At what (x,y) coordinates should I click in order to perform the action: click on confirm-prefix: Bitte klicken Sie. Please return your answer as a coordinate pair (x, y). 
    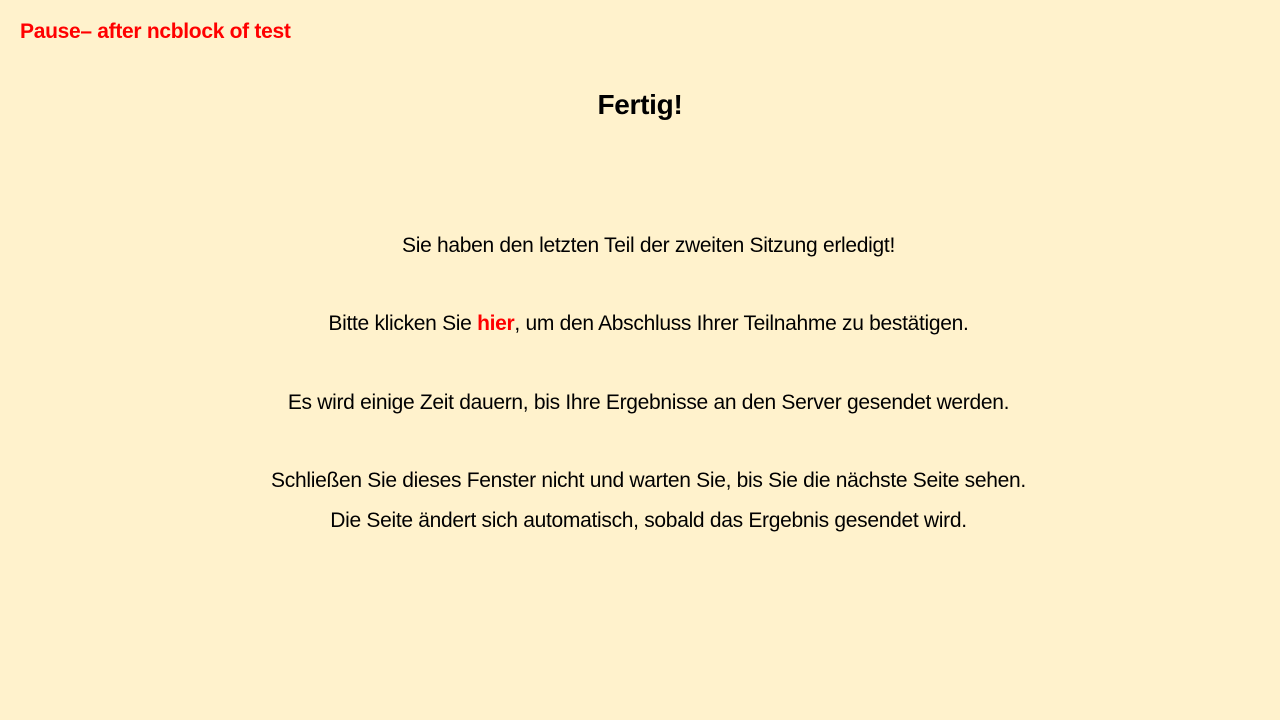
    Looking at the image, I should click on (403, 323).